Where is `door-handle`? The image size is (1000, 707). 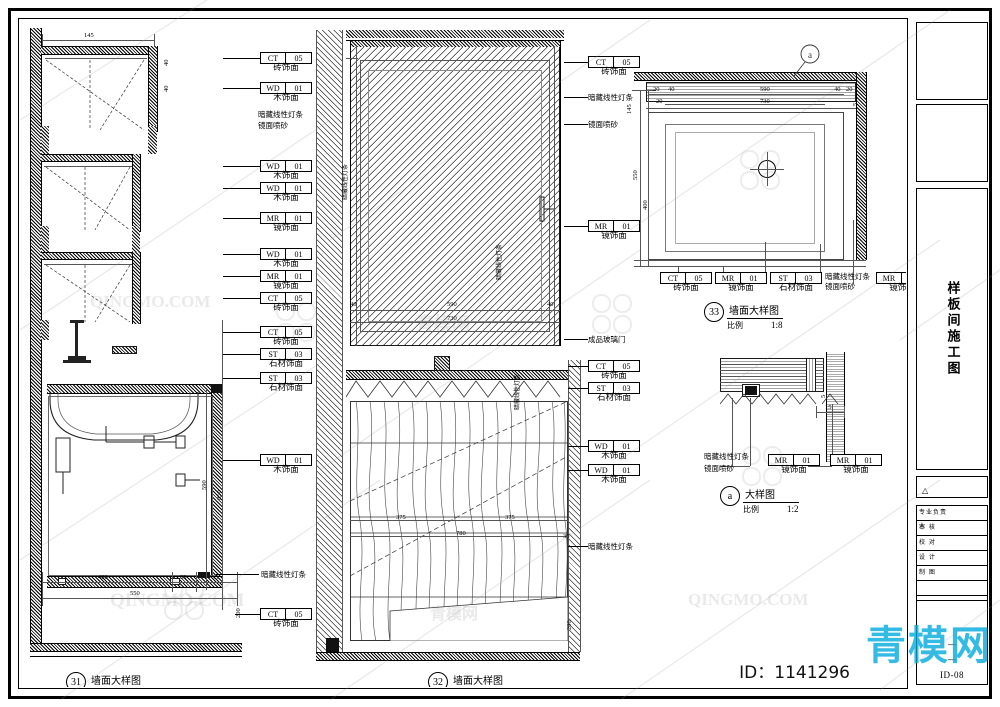 door-handle is located at coordinates (546, 209).